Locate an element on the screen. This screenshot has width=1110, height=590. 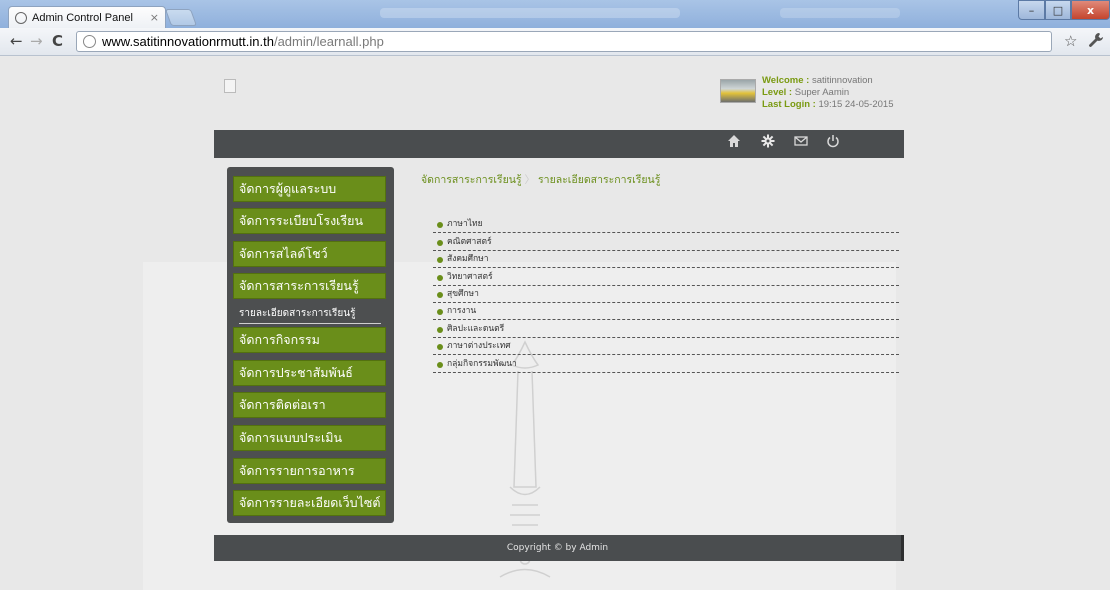
blurred-window-title is located at coordinates (530, 13).